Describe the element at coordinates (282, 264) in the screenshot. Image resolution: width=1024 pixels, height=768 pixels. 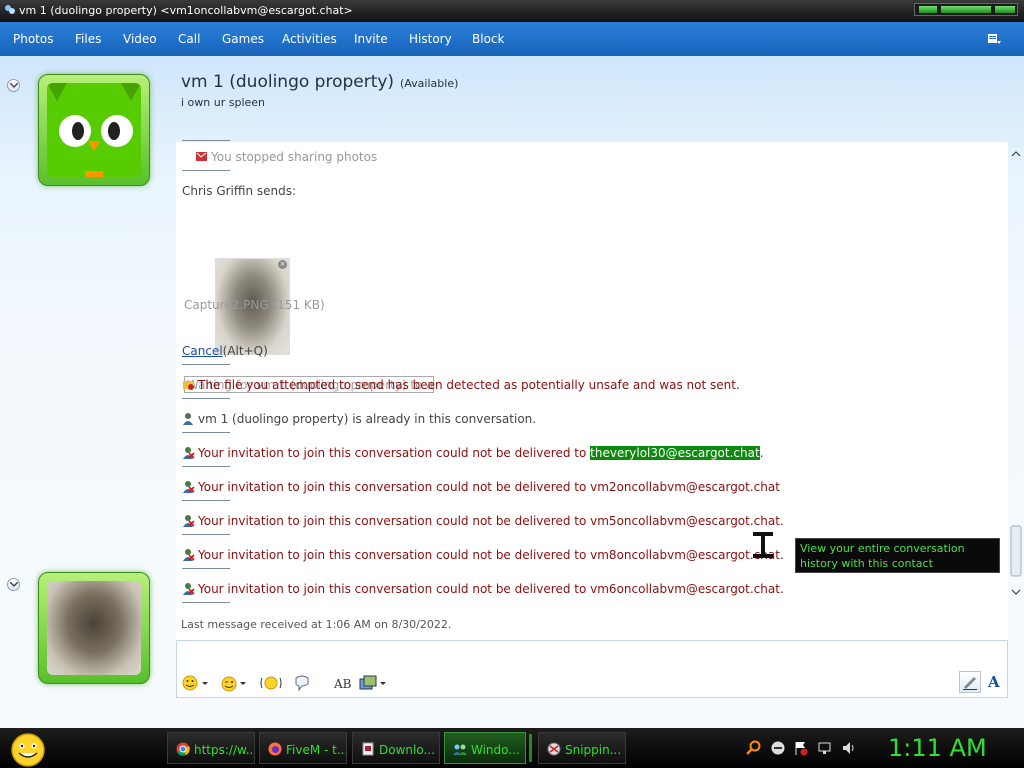
I see `remove-file-icon: ×` at that location.